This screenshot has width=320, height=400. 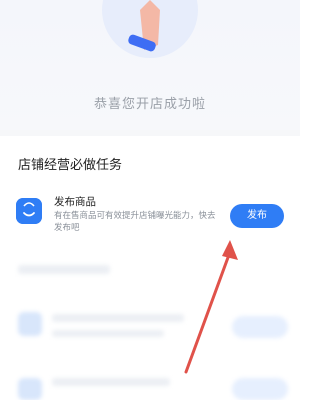 I want to click on section-title: 店铺经营必做任务, so click(x=70, y=165).